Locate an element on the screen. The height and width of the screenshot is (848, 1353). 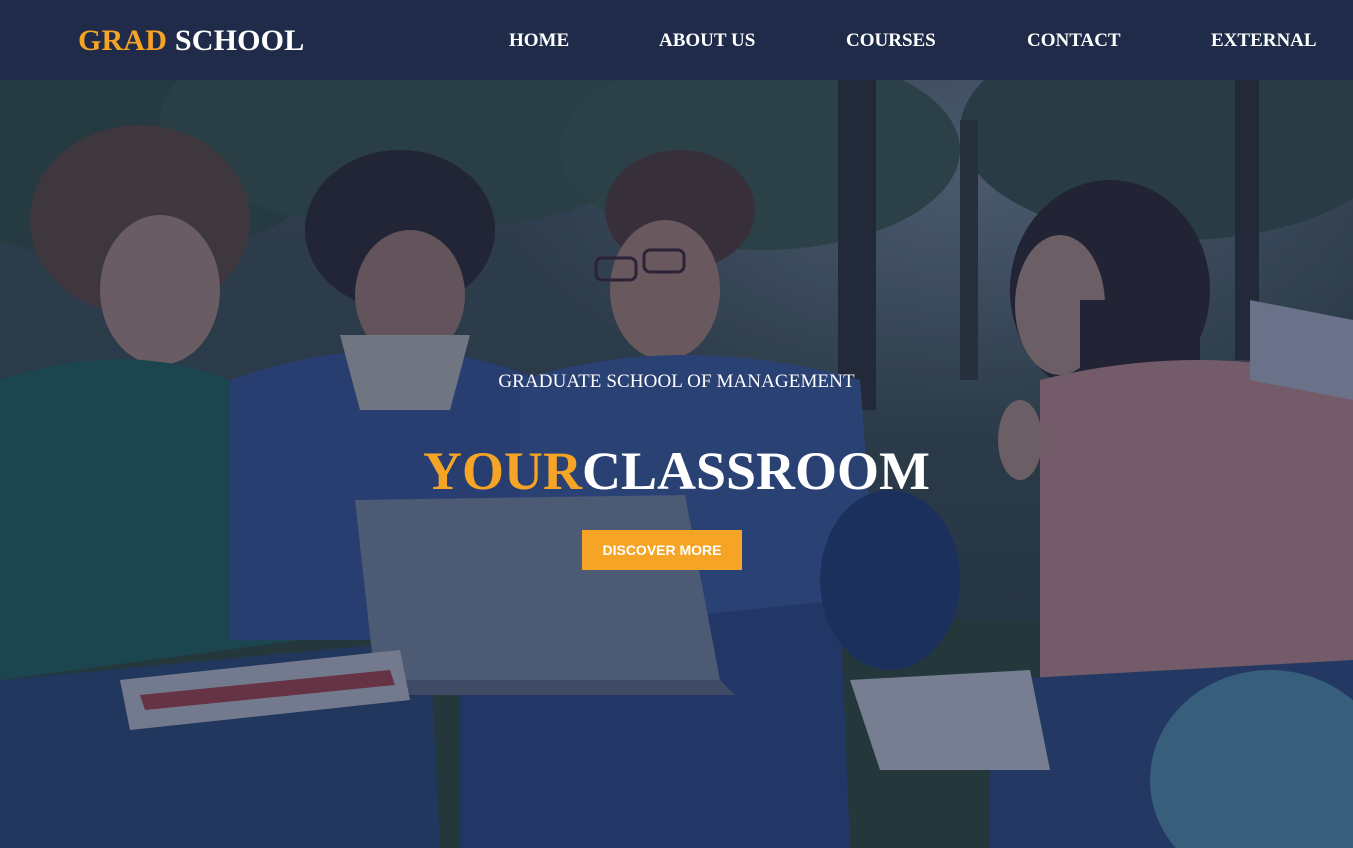
hero-title-accent: YOUR is located at coordinates (502, 471).